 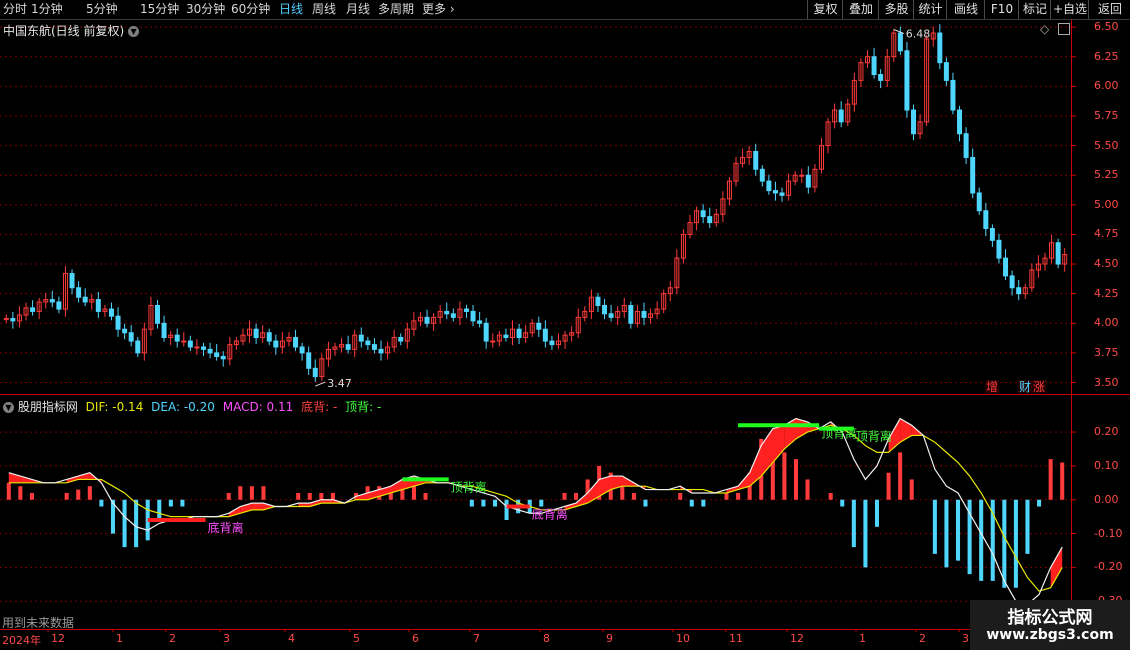 I want to click on x-month-label: 7, so click(x=476, y=638).